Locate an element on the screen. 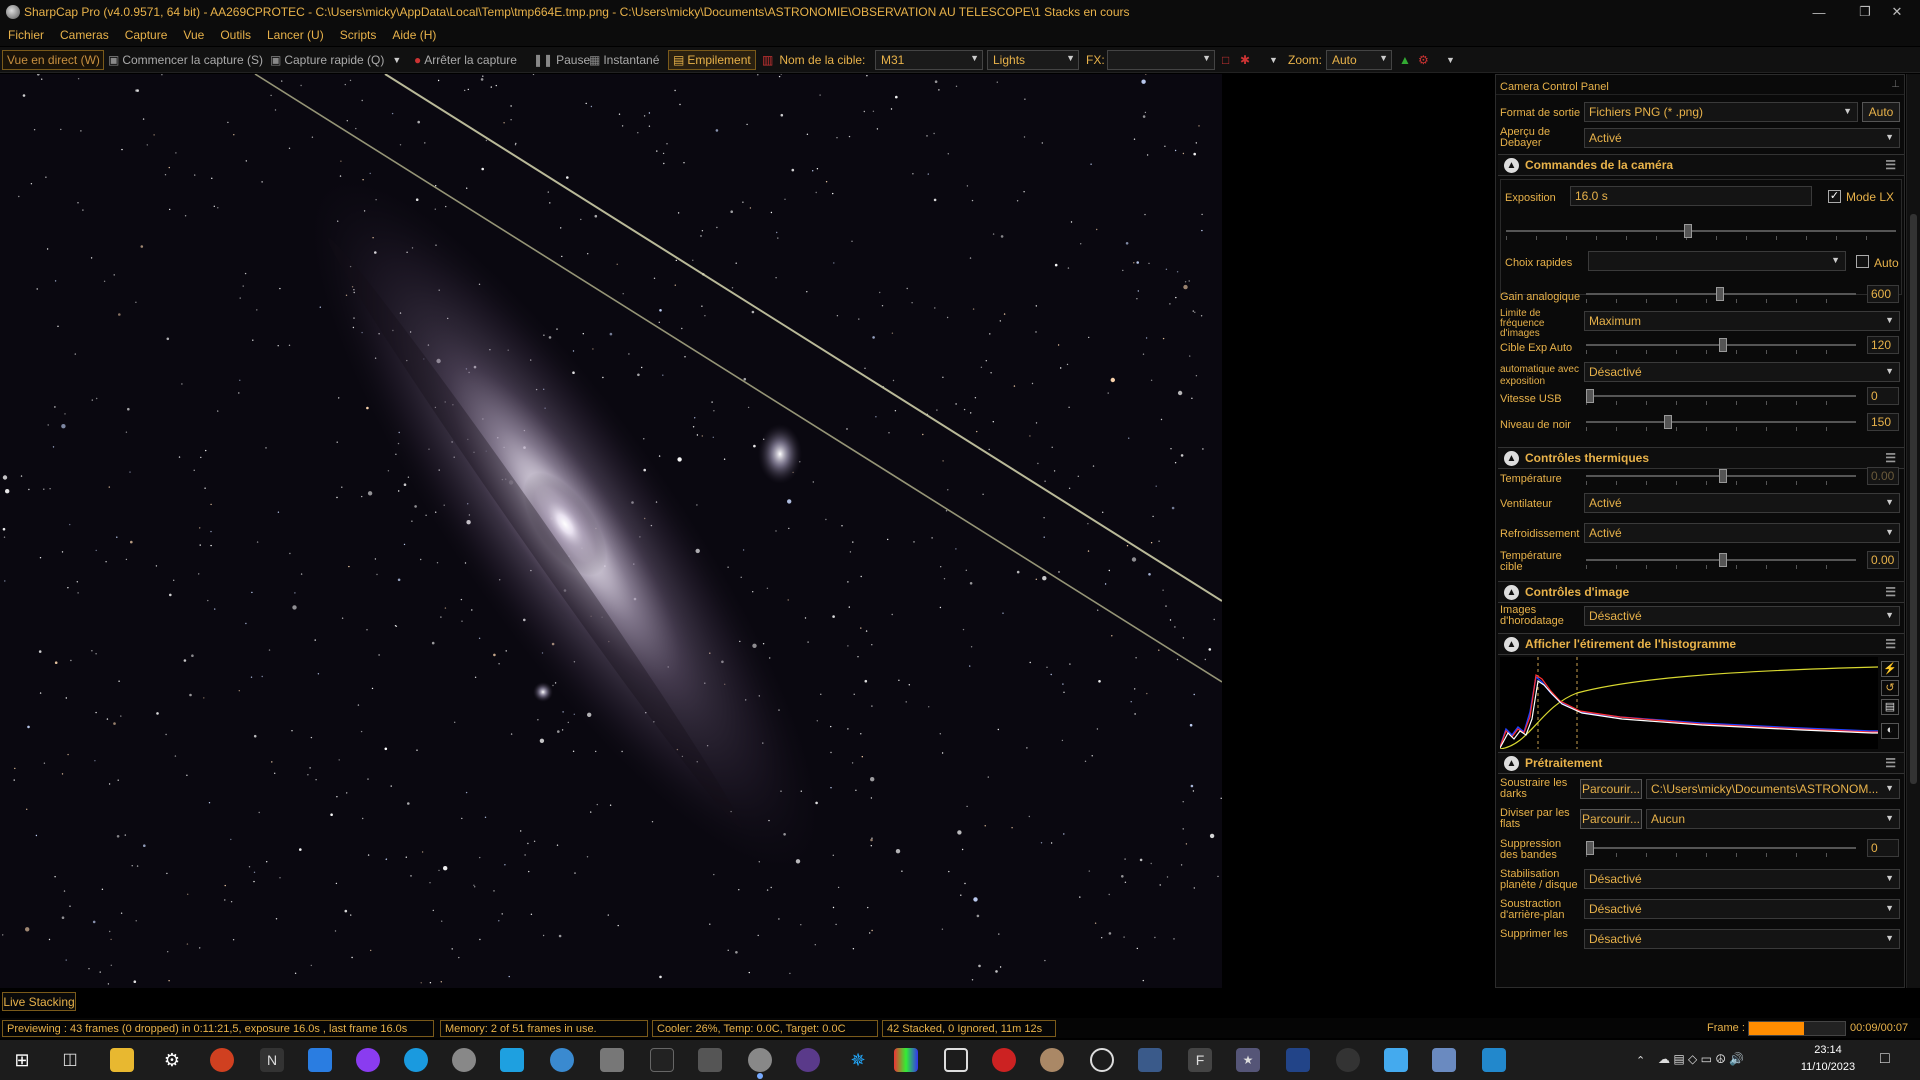  cooling-select: Activé ▼ is located at coordinates (1742, 533).